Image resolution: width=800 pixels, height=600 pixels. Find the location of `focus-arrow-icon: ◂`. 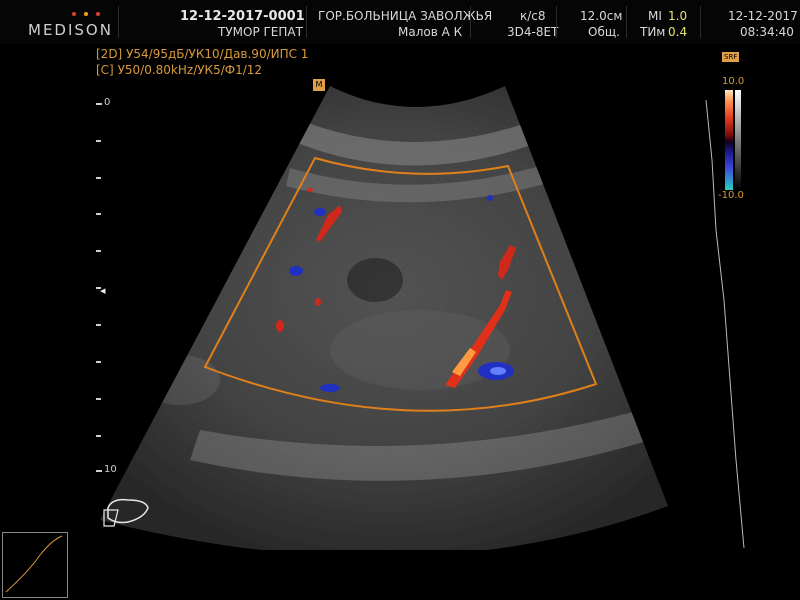

focus-arrow-icon: ◂ is located at coordinates (103, 290).